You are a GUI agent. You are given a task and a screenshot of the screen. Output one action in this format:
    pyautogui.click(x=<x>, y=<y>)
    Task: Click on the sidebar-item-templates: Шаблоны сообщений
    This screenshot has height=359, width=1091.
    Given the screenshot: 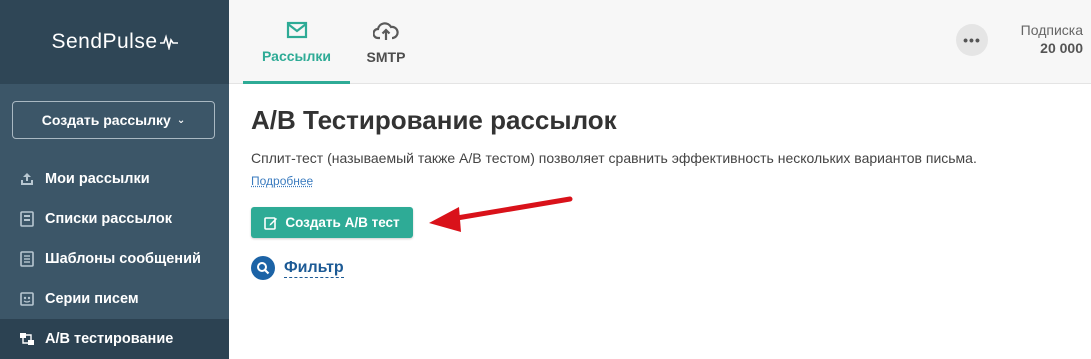 What is the action you would take?
    pyautogui.click(x=114, y=259)
    